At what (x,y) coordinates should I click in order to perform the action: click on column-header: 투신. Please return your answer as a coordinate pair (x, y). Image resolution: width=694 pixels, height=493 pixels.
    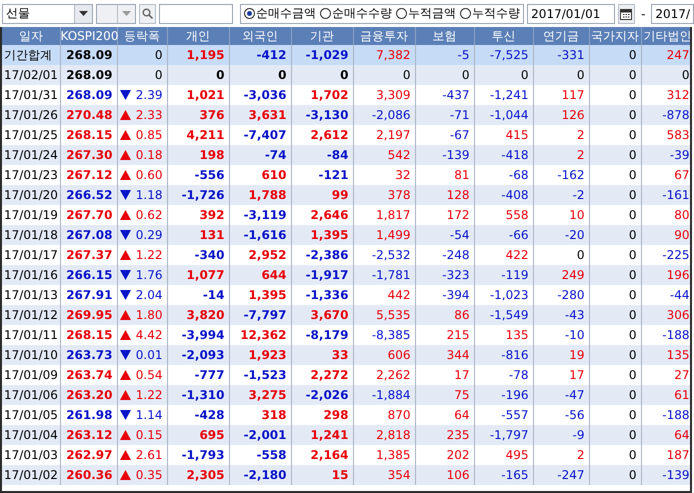
    Looking at the image, I should click on (503, 36).